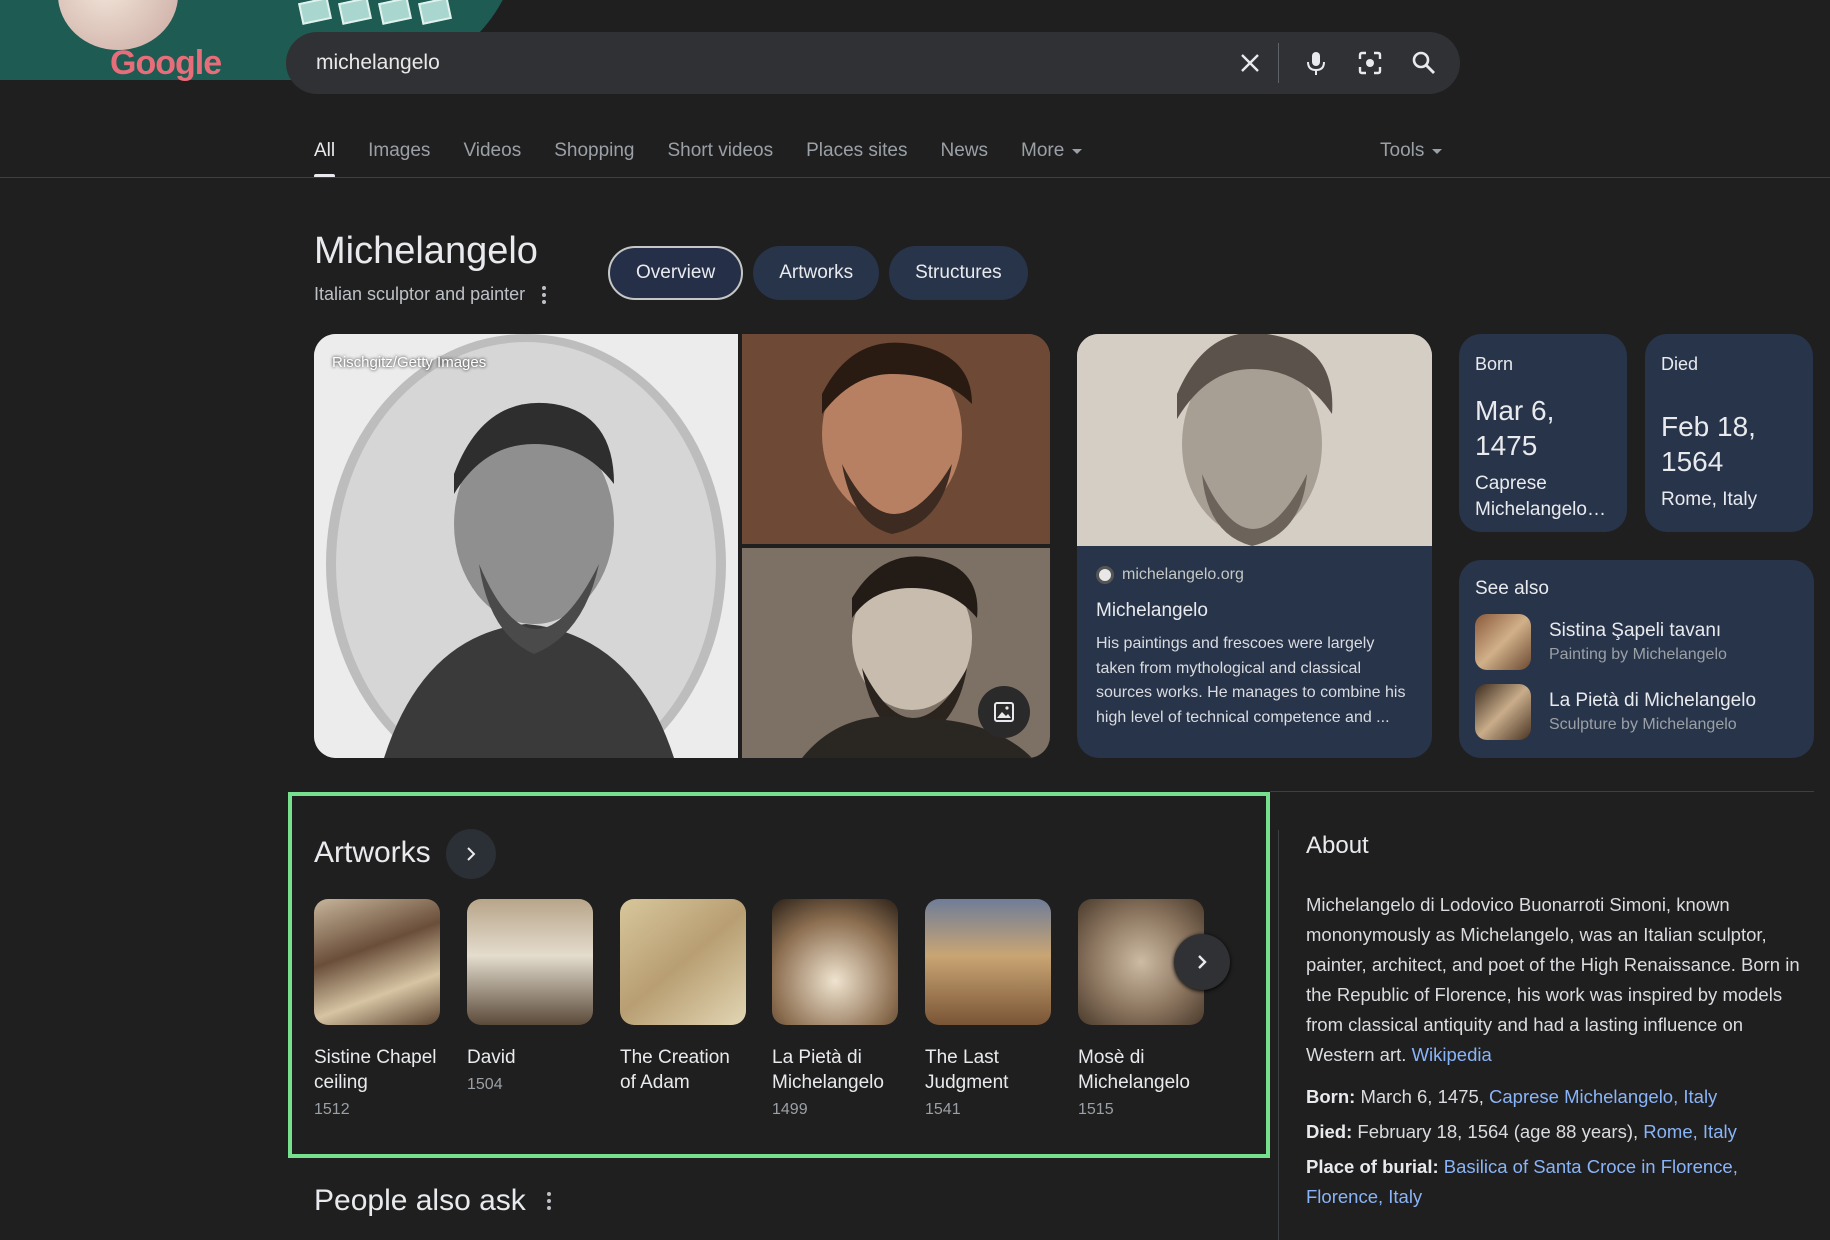 This screenshot has width=1830, height=1240. Describe the element at coordinates (1370, 63) in the screenshot. I see `camera-lens-icon` at that location.